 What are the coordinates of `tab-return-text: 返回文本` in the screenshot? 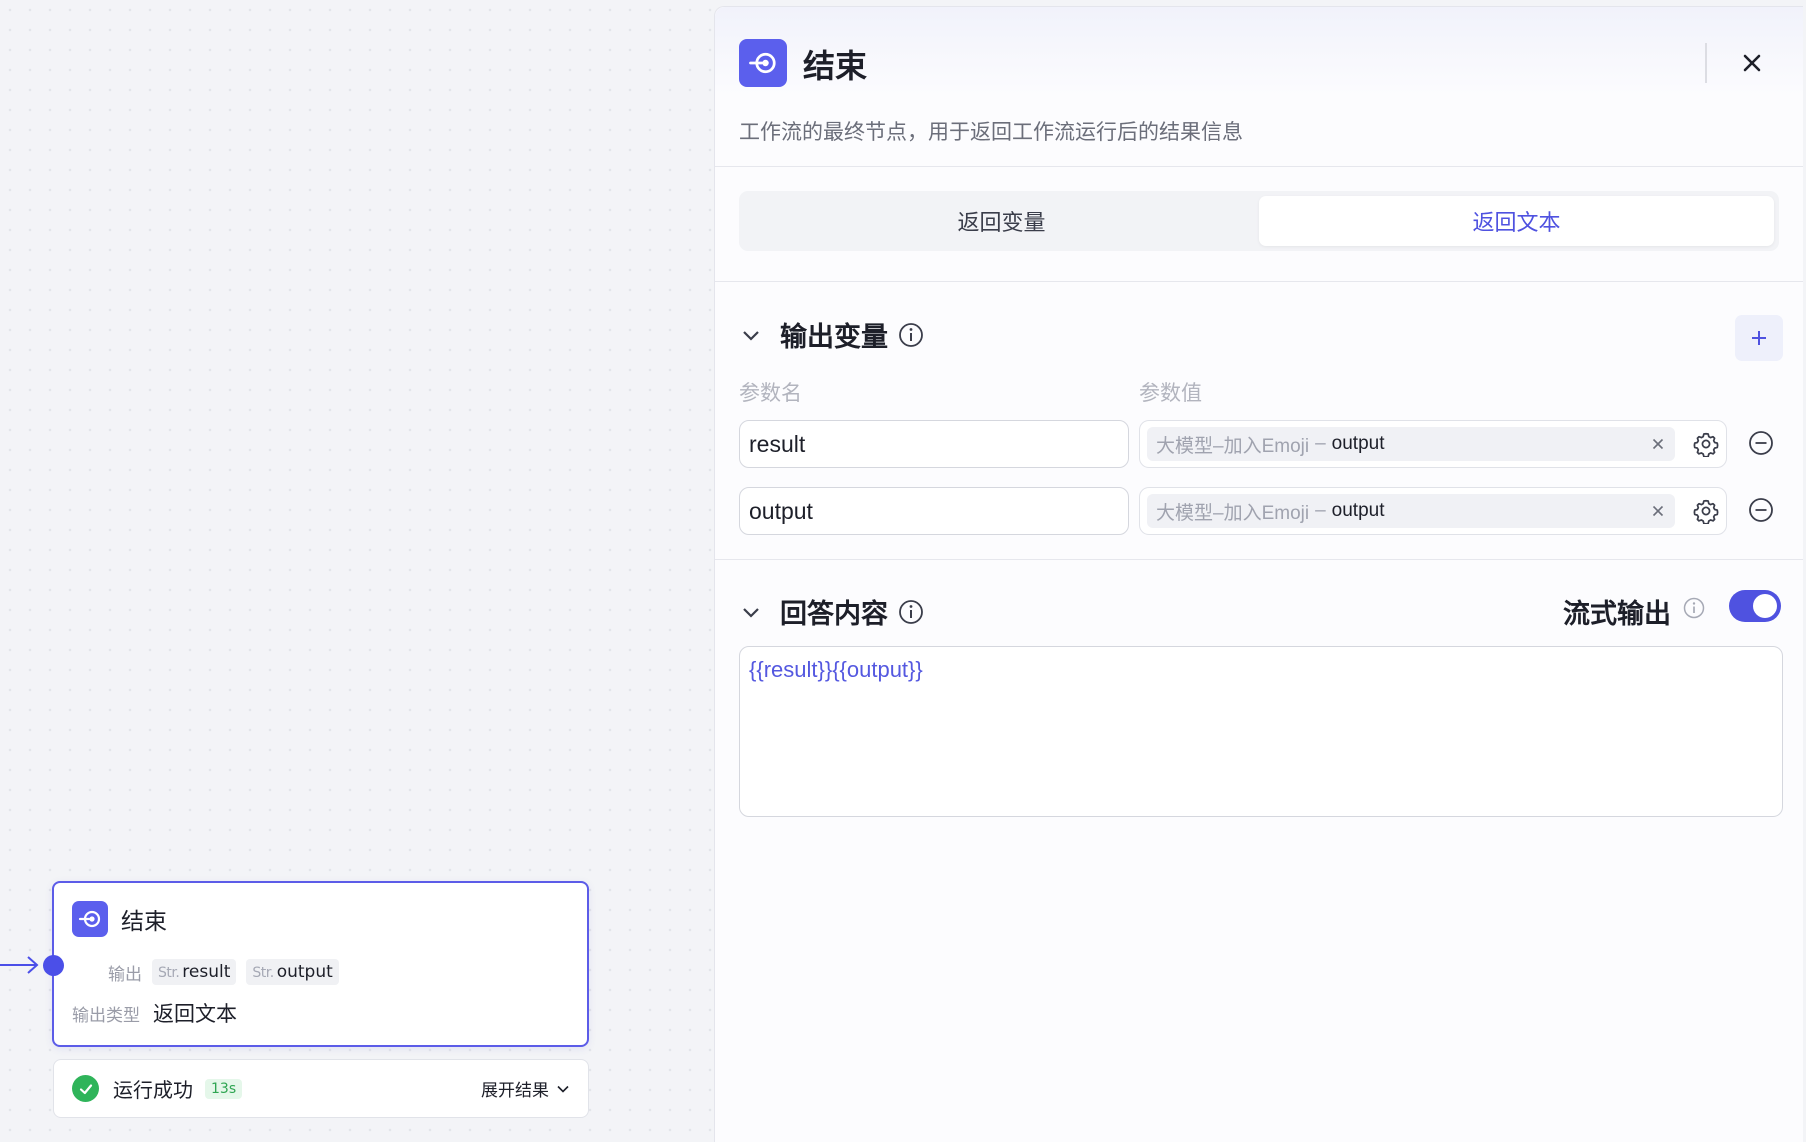 It's located at (1516, 221).